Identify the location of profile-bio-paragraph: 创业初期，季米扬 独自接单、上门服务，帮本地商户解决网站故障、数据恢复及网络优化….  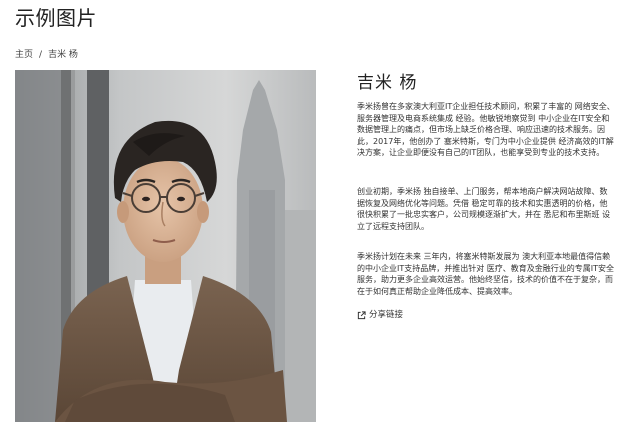
(484, 209).